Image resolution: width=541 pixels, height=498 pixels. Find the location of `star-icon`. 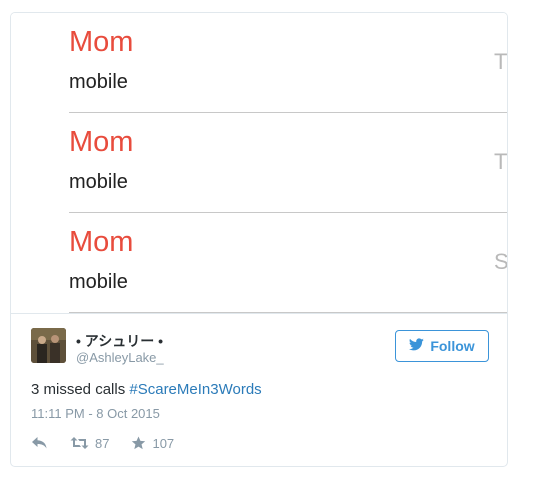

star-icon is located at coordinates (138, 443).